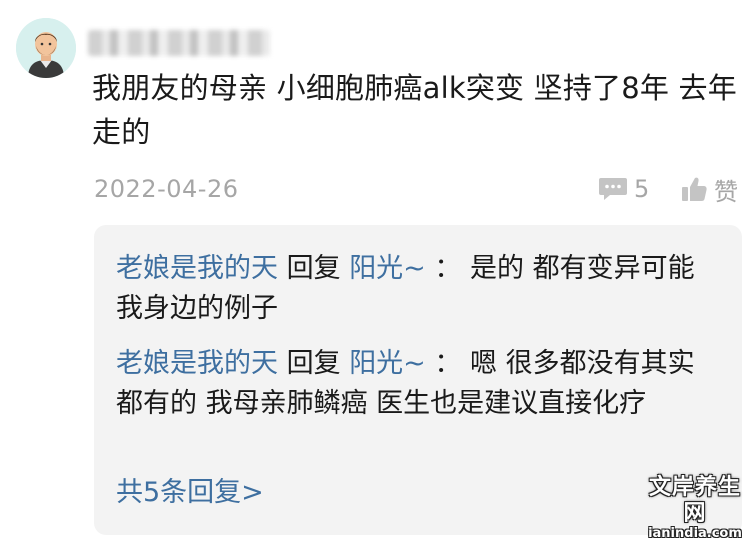 The height and width of the screenshot is (546, 755). Describe the element at coordinates (694, 189) in the screenshot. I see `thumbs-up-icon` at that location.